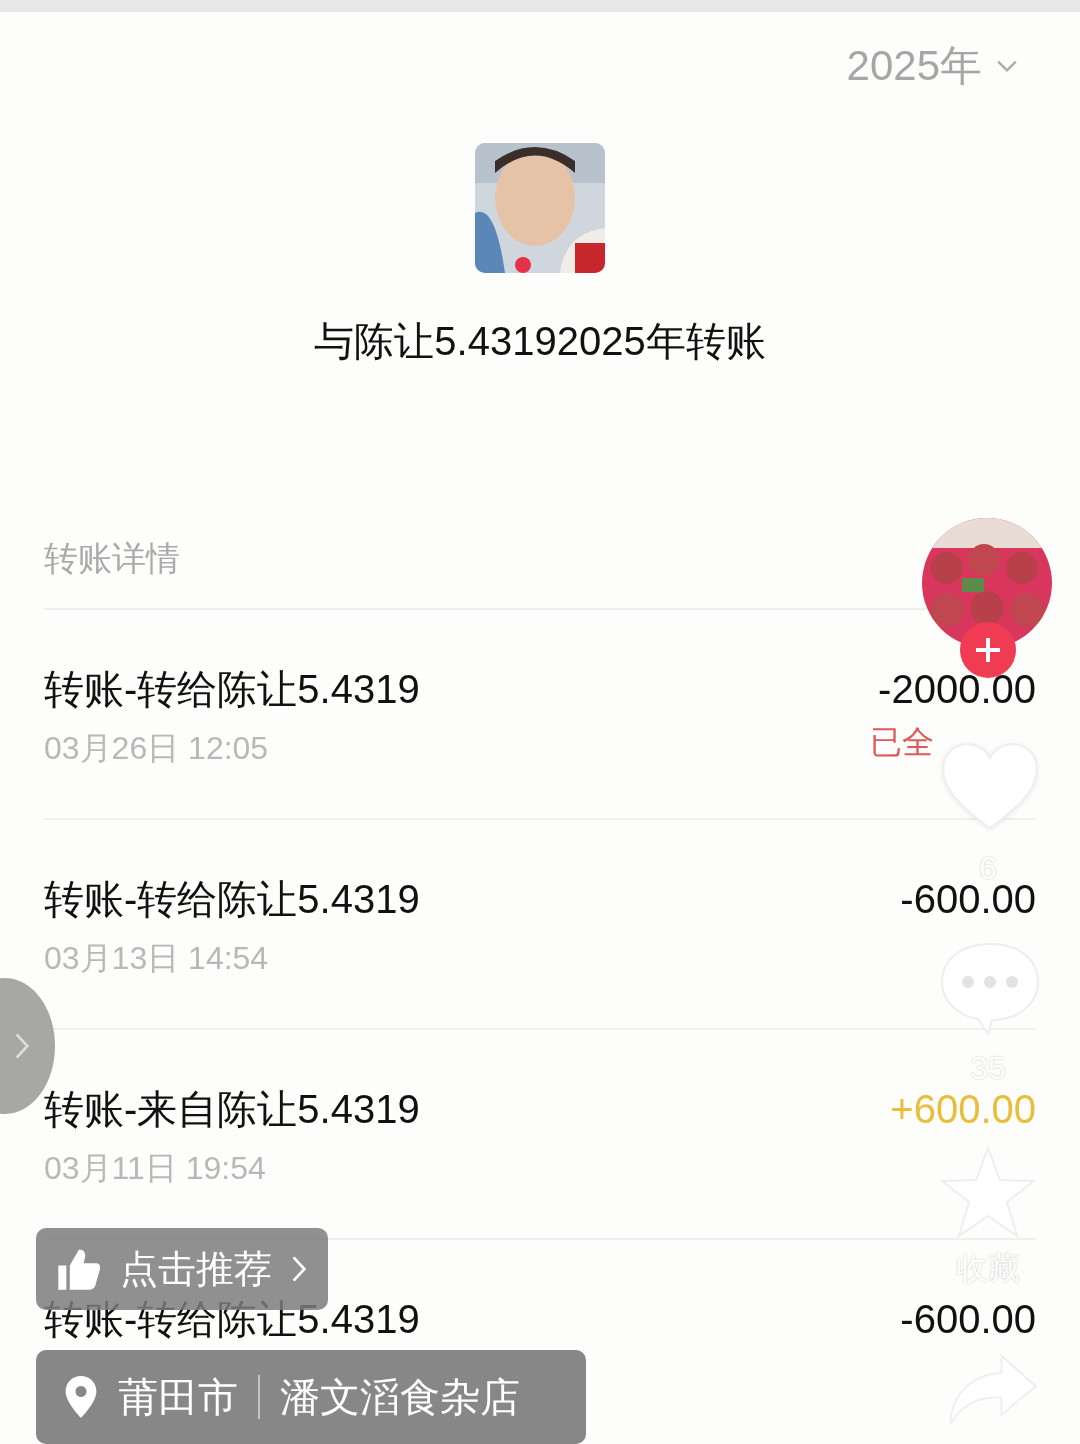 Image resolution: width=1080 pixels, height=1444 pixels. Describe the element at coordinates (112, 558) in the screenshot. I see `section-title: 转账详情` at that location.